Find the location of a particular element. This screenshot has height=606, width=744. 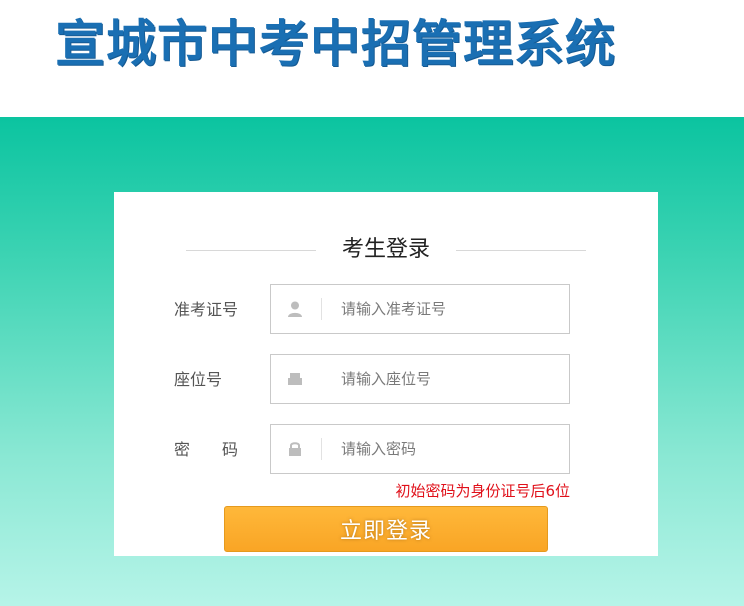

password-input is located at coordinates (451, 449).